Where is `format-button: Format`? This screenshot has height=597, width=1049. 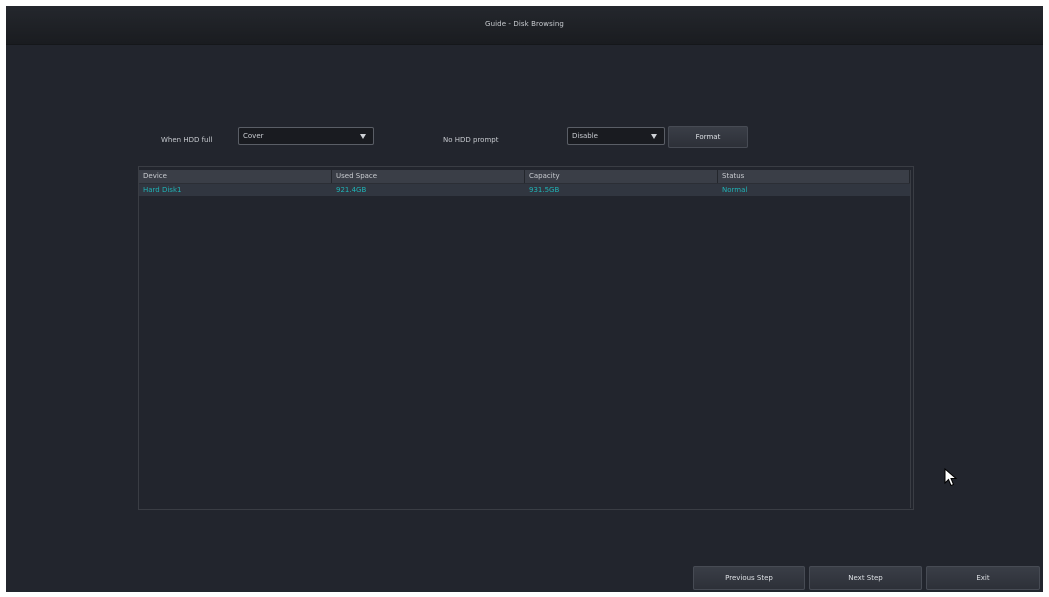 format-button: Format is located at coordinates (708, 137).